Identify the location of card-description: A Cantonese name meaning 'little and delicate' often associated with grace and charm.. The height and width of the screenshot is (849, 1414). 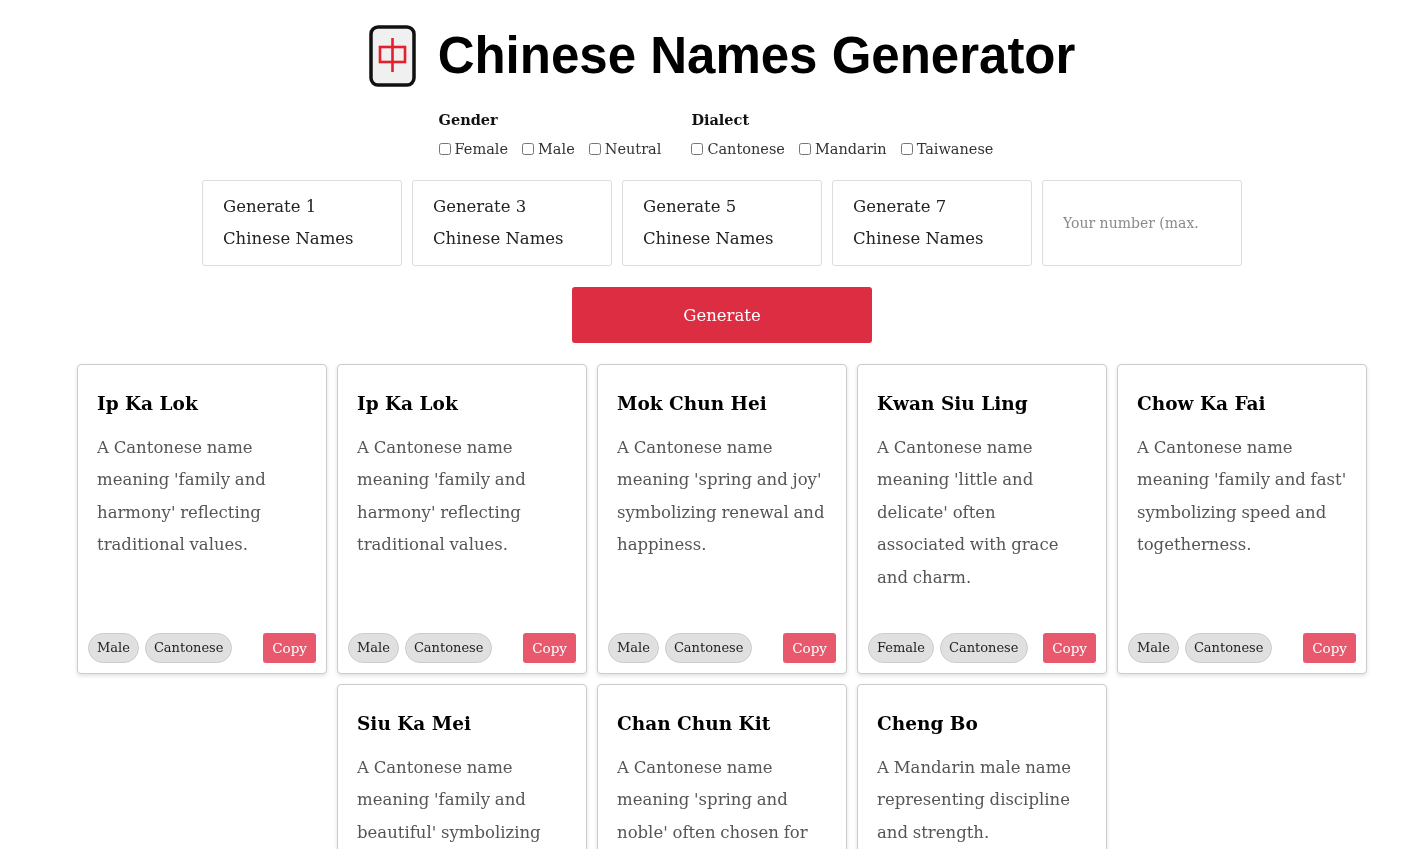
(968, 513).